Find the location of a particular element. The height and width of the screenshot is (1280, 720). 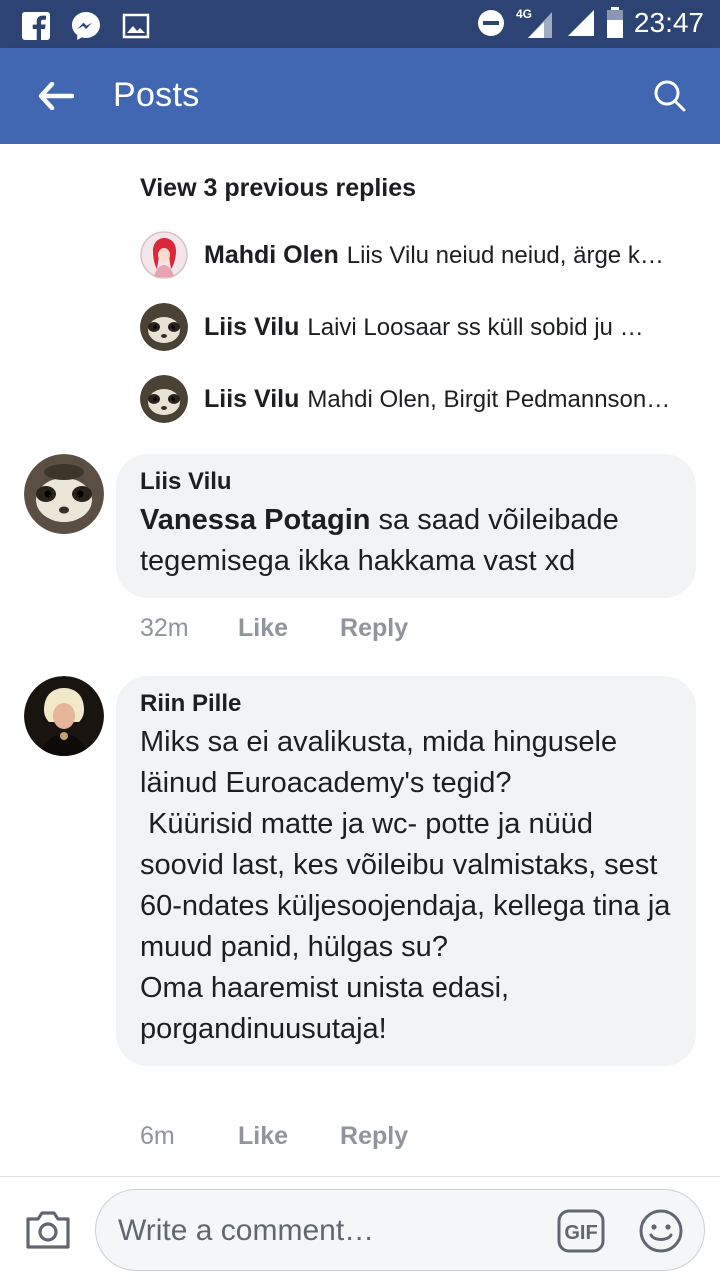

network-label: 4G is located at coordinates (524, 14).